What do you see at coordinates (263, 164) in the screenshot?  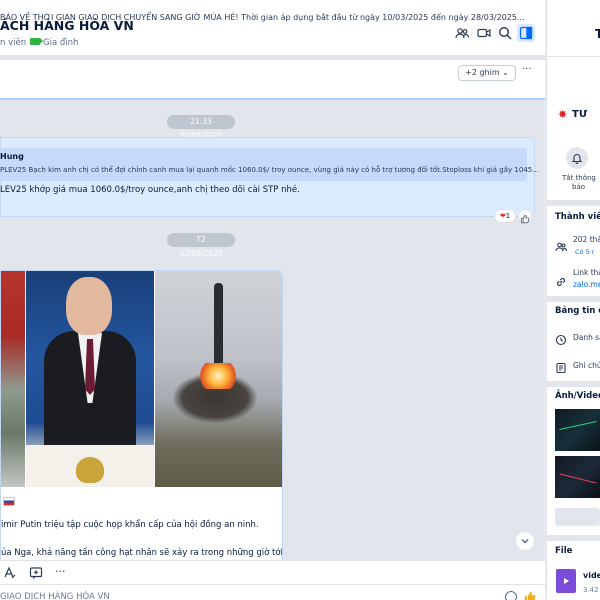 I see `quoted-message` at bounding box center [263, 164].